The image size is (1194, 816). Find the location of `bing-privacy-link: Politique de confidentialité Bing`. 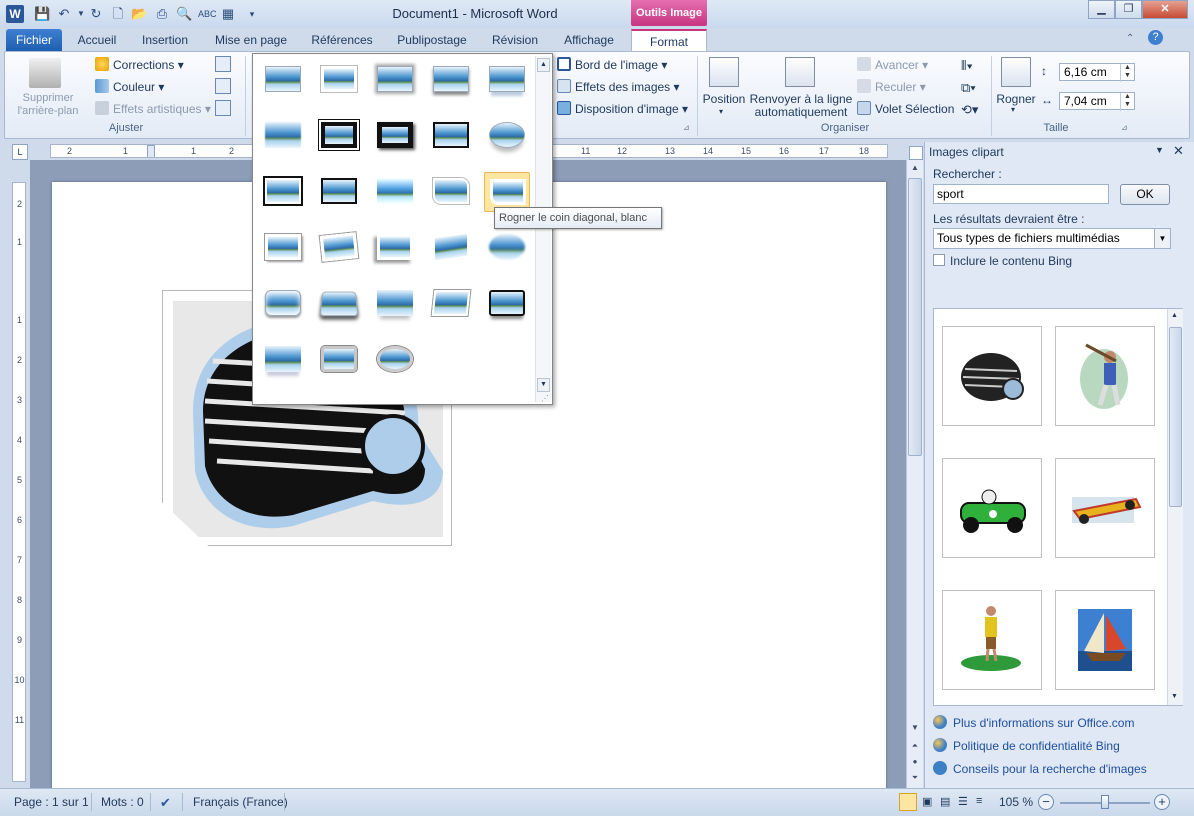

bing-privacy-link: Politique de confidentialité Bing is located at coordinates (1026, 745).